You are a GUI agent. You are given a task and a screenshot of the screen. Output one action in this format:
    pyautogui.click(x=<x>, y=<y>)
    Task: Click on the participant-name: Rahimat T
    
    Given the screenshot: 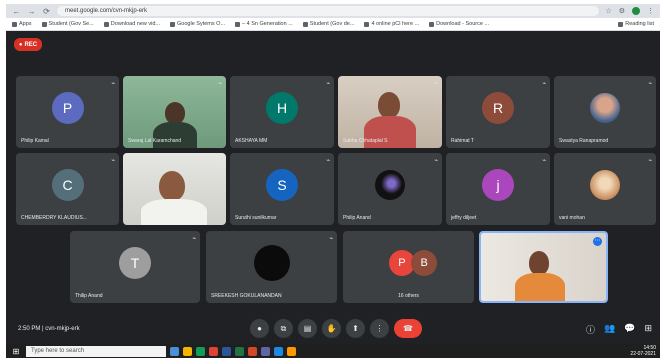 What is the action you would take?
    pyautogui.click(x=462, y=141)
    